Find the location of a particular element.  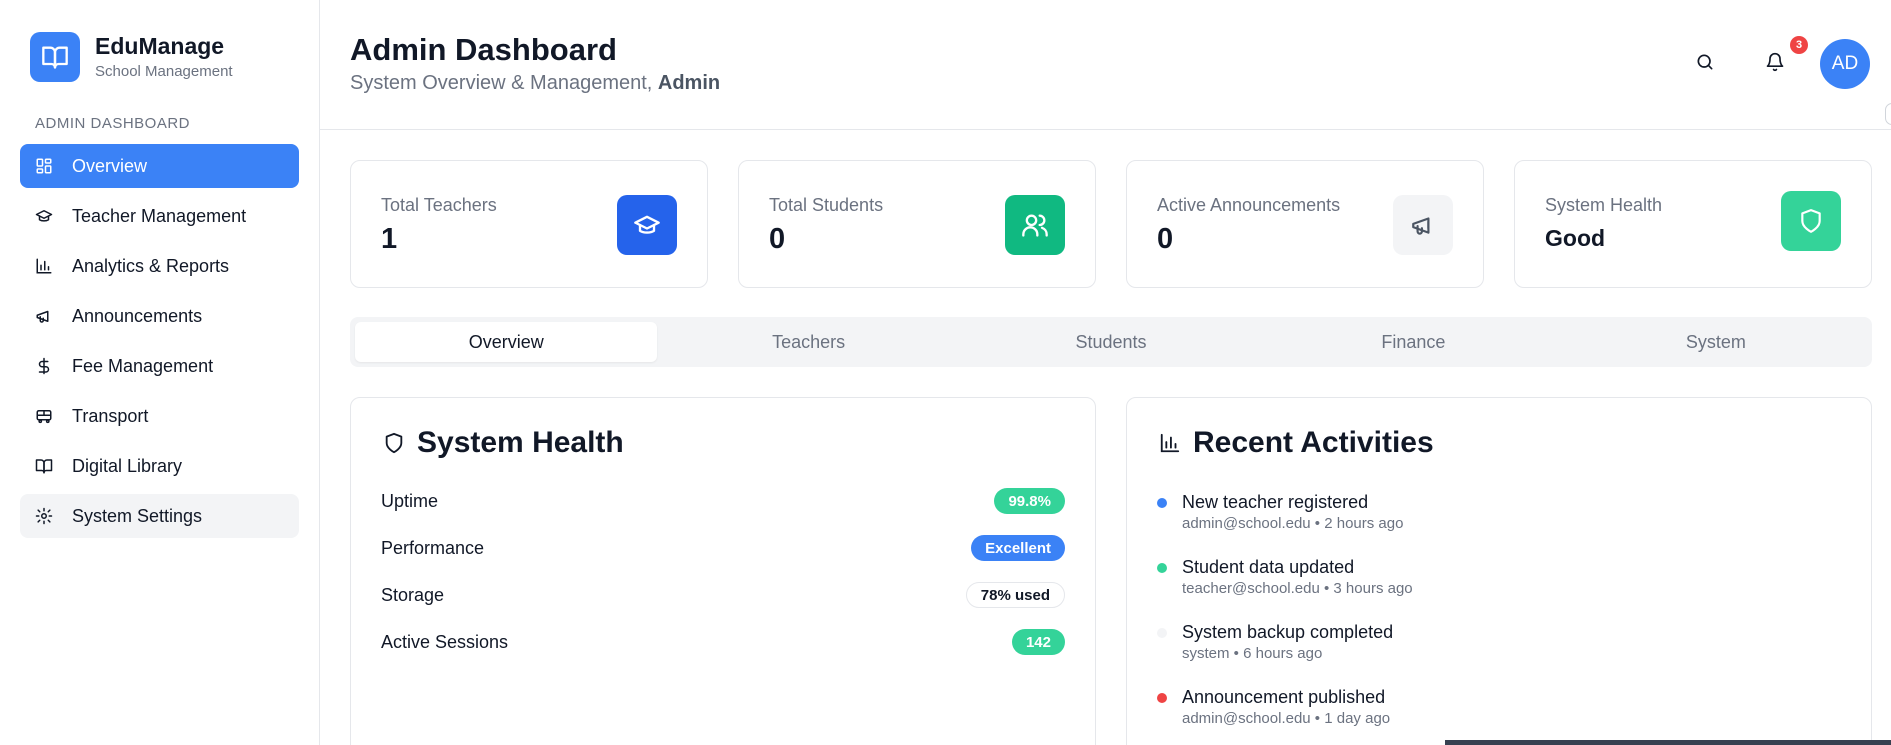

book-open-icon is located at coordinates (55, 57).